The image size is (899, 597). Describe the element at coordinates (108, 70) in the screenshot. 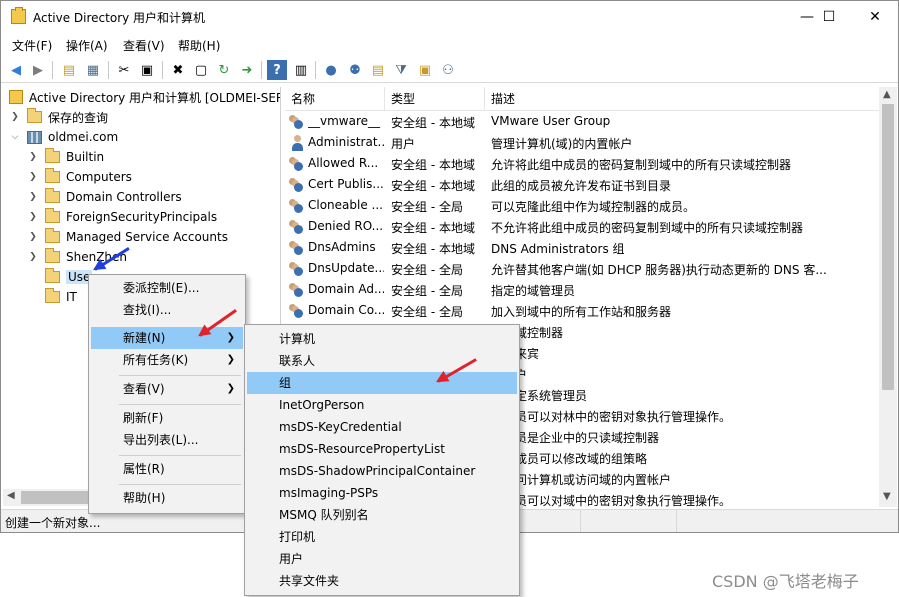

I see `toolbar-separator` at that location.